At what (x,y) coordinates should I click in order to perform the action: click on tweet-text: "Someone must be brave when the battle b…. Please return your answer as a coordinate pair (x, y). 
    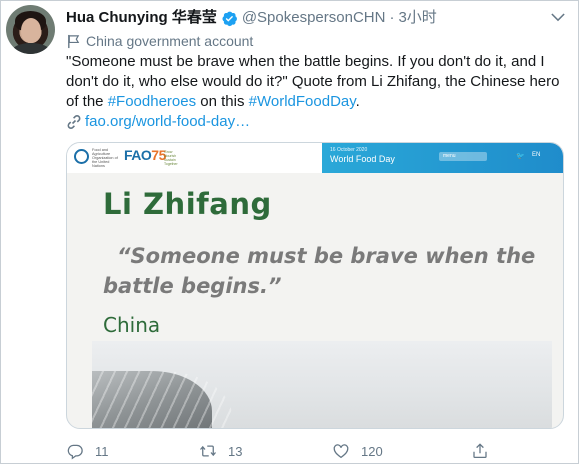
    Looking at the image, I should click on (315, 92).